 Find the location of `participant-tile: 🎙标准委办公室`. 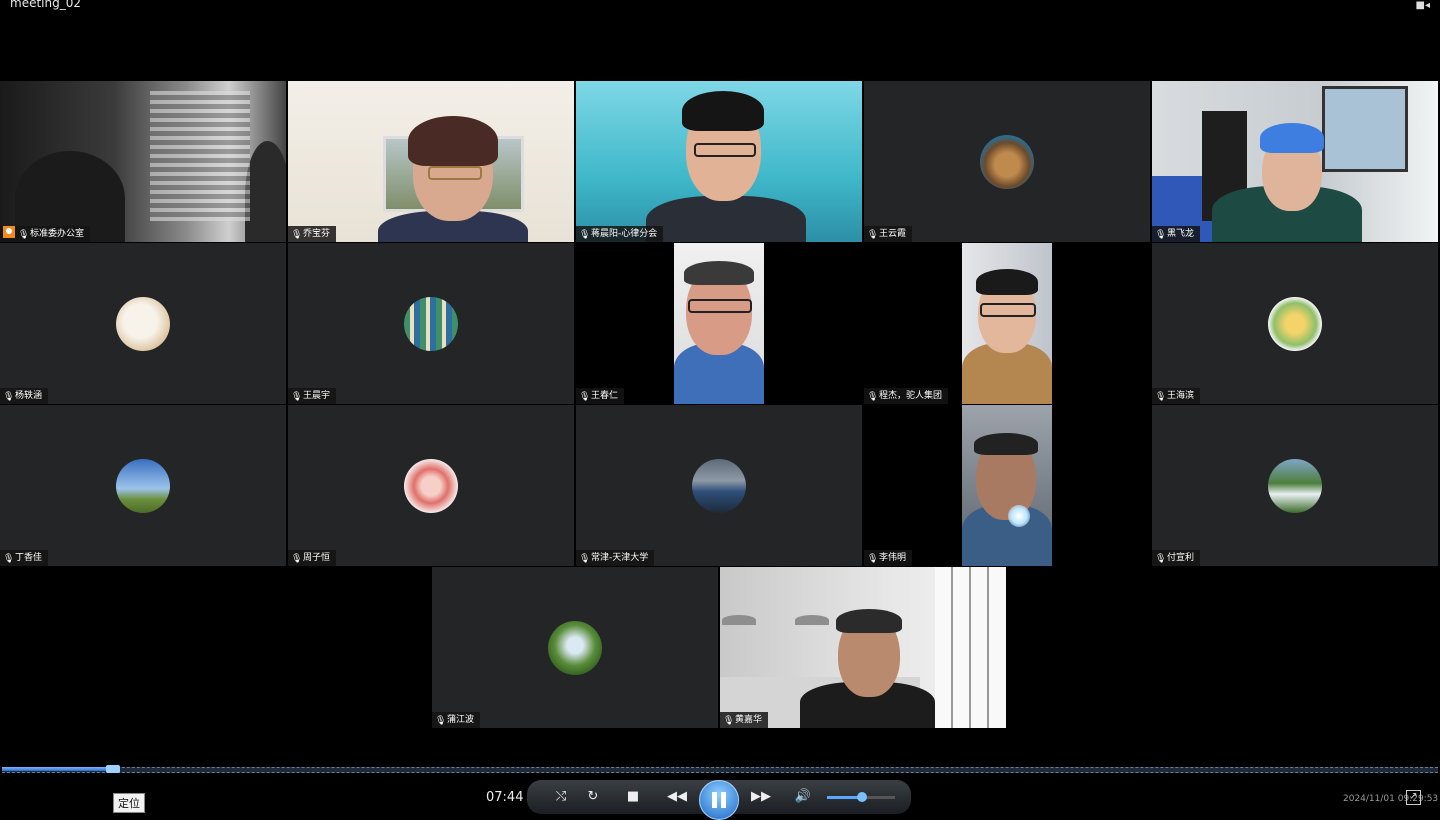

participant-tile: 🎙标准委办公室 is located at coordinates (143, 161).